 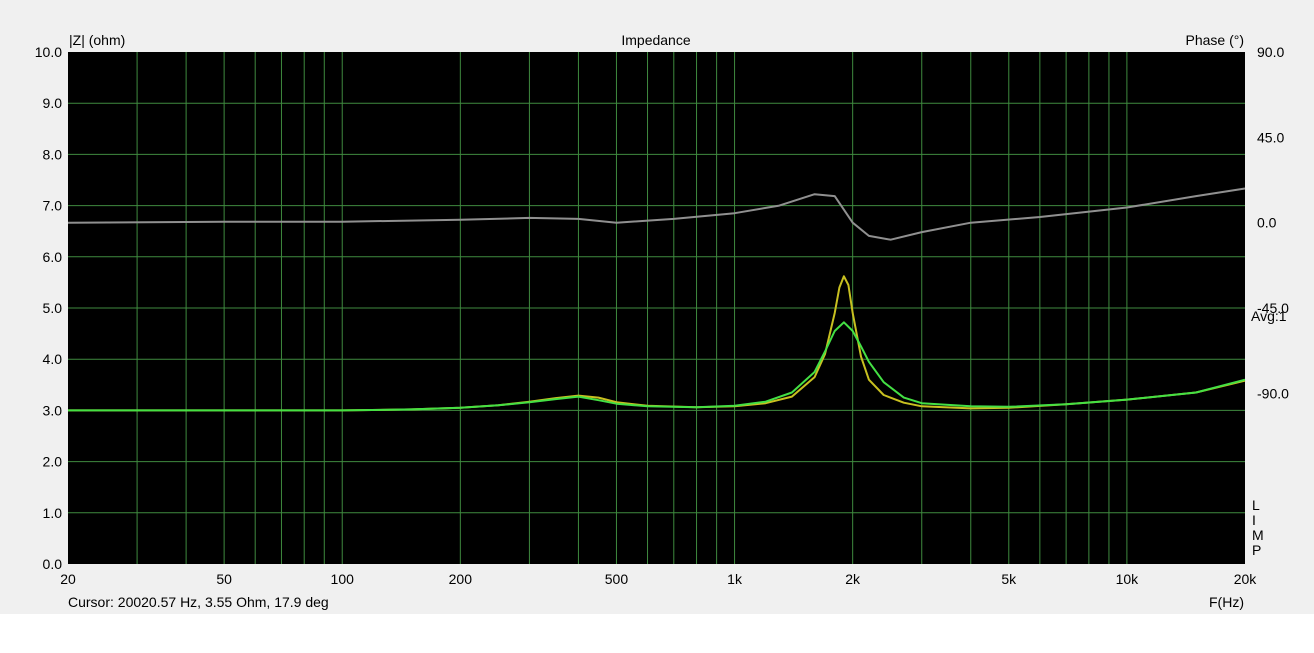 I want to click on limp-letter: I, so click(x=1254, y=520).